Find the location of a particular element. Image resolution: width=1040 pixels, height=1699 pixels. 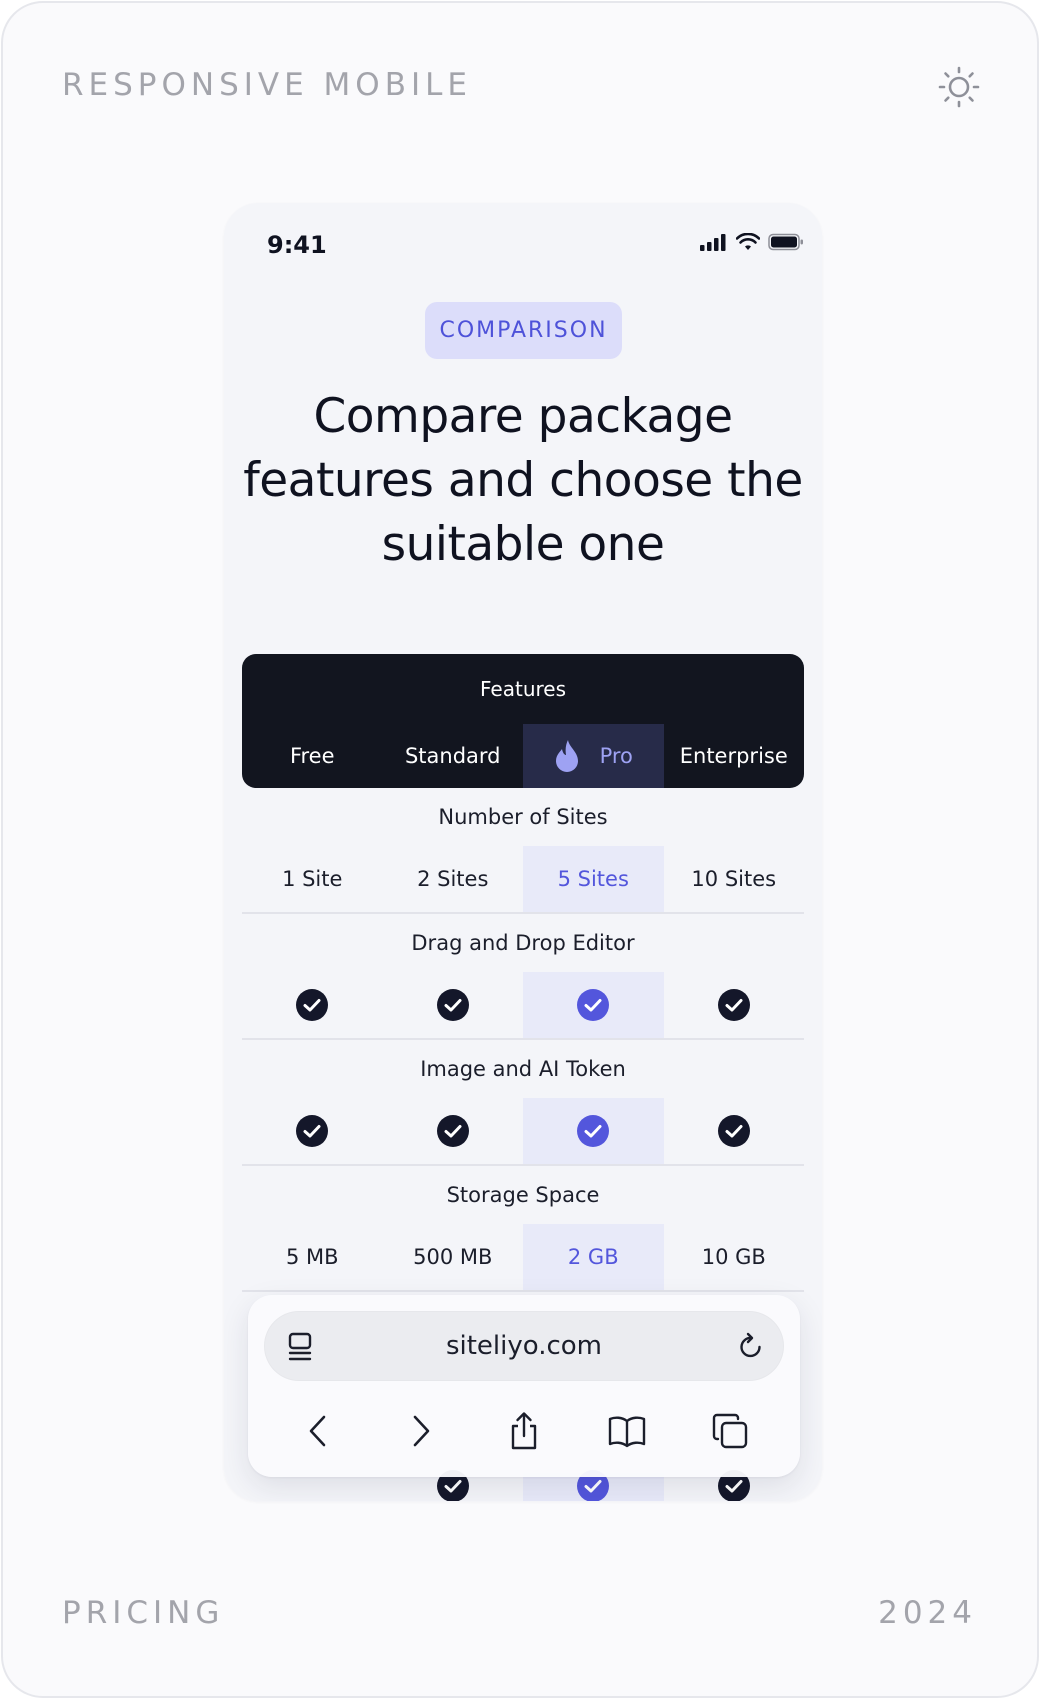

headline-line: Compare package is located at coordinates (523, 416).